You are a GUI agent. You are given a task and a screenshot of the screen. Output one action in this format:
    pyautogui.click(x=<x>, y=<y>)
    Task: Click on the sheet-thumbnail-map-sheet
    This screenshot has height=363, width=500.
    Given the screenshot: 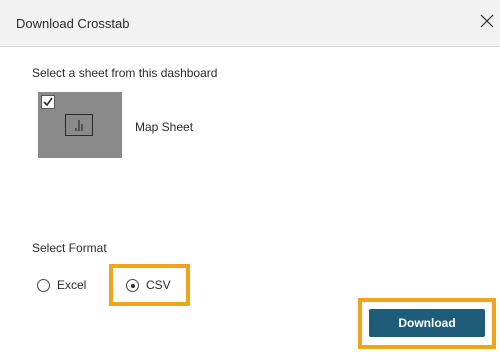 What is the action you would take?
    pyautogui.click(x=80, y=125)
    